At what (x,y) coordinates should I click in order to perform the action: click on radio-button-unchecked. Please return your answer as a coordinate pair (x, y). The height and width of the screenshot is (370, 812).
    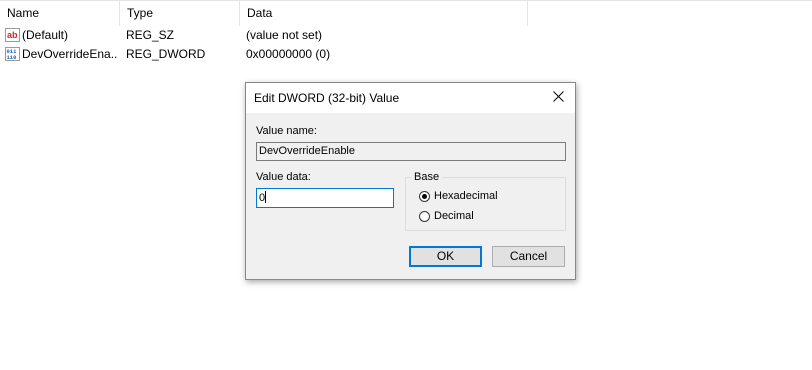
    Looking at the image, I should click on (424, 216).